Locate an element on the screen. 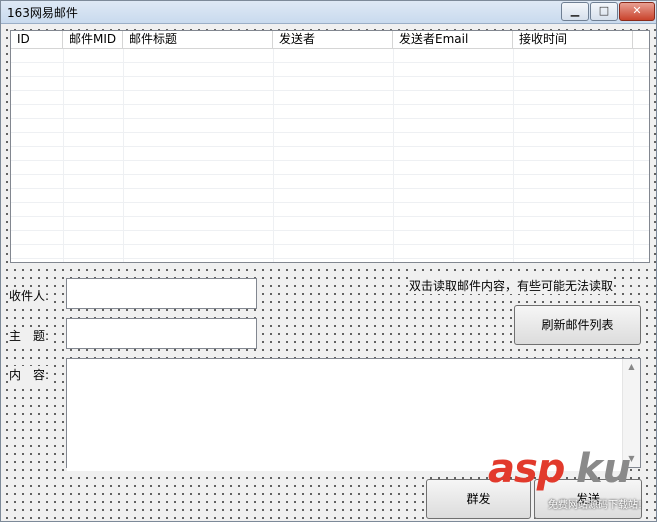  maximize-button: □ is located at coordinates (604, 11).